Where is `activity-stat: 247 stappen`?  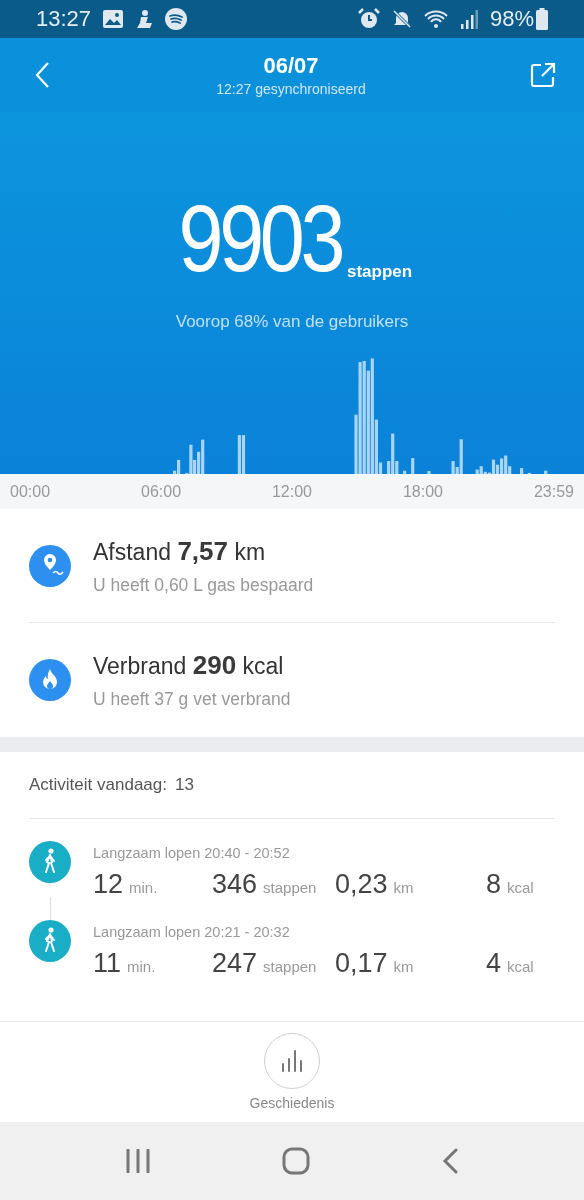
activity-stat: 247 stappen is located at coordinates (265, 963).